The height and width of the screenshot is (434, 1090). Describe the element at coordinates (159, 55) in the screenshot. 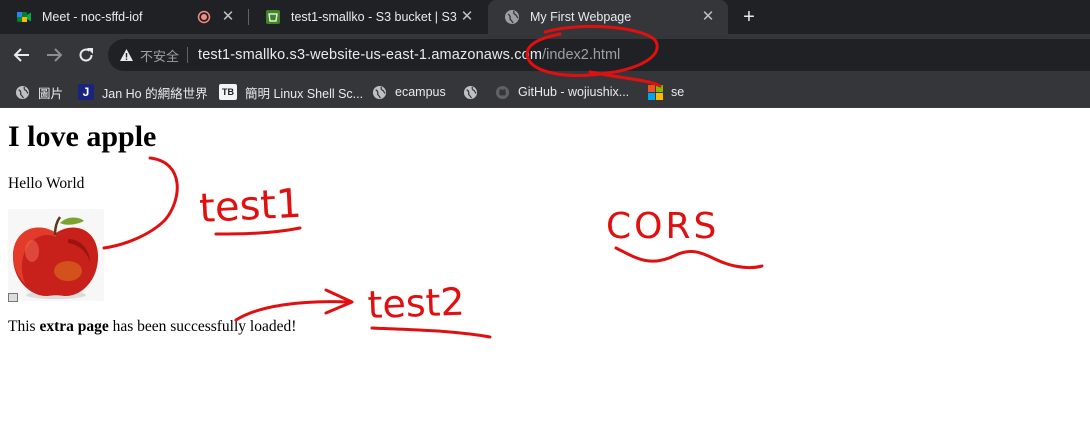

I see `not-secure-label: 不安全` at that location.